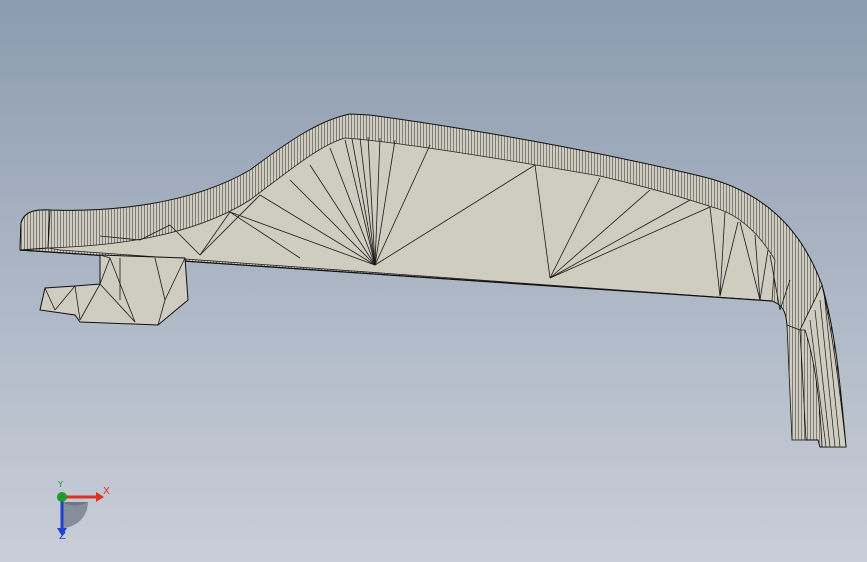 The width and height of the screenshot is (867, 562). What do you see at coordinates (106, 491) in the screenshot?
I see `x-axis-label: X` at bounding box center [106, 491].